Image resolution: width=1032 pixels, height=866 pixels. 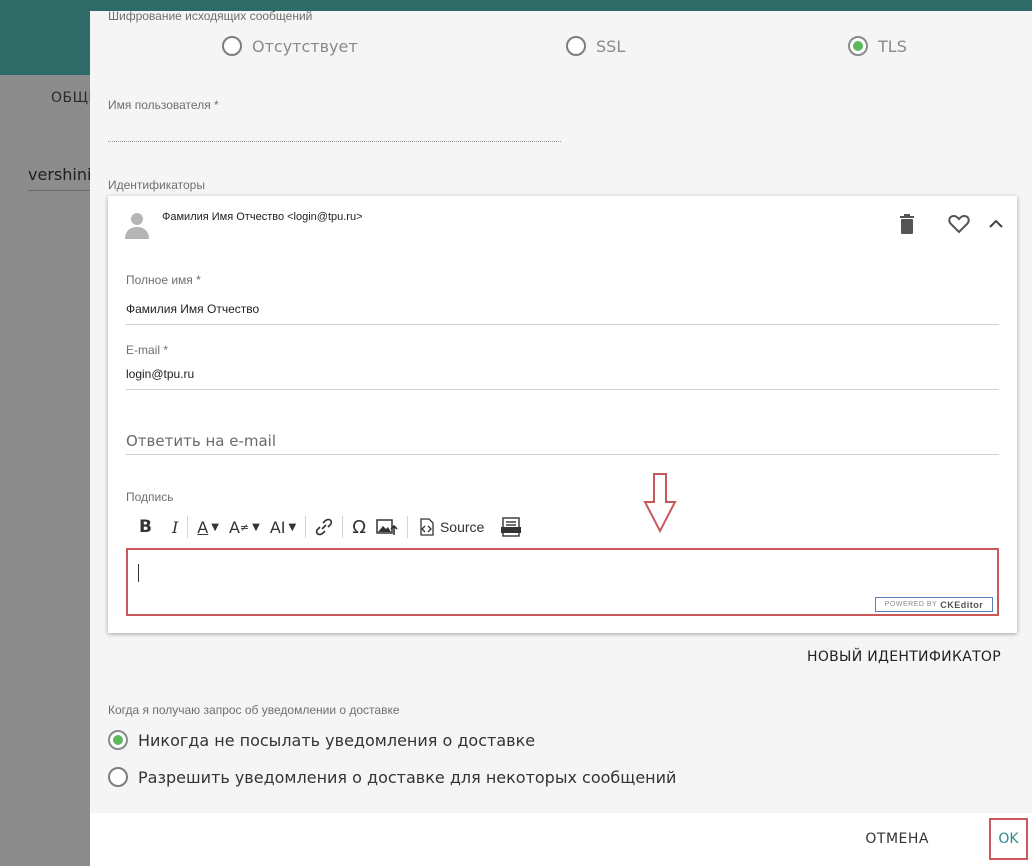 What do you see at coordinates (334, 141) in the screenshot?
I see `username-input` at bounding box center [334, 141].